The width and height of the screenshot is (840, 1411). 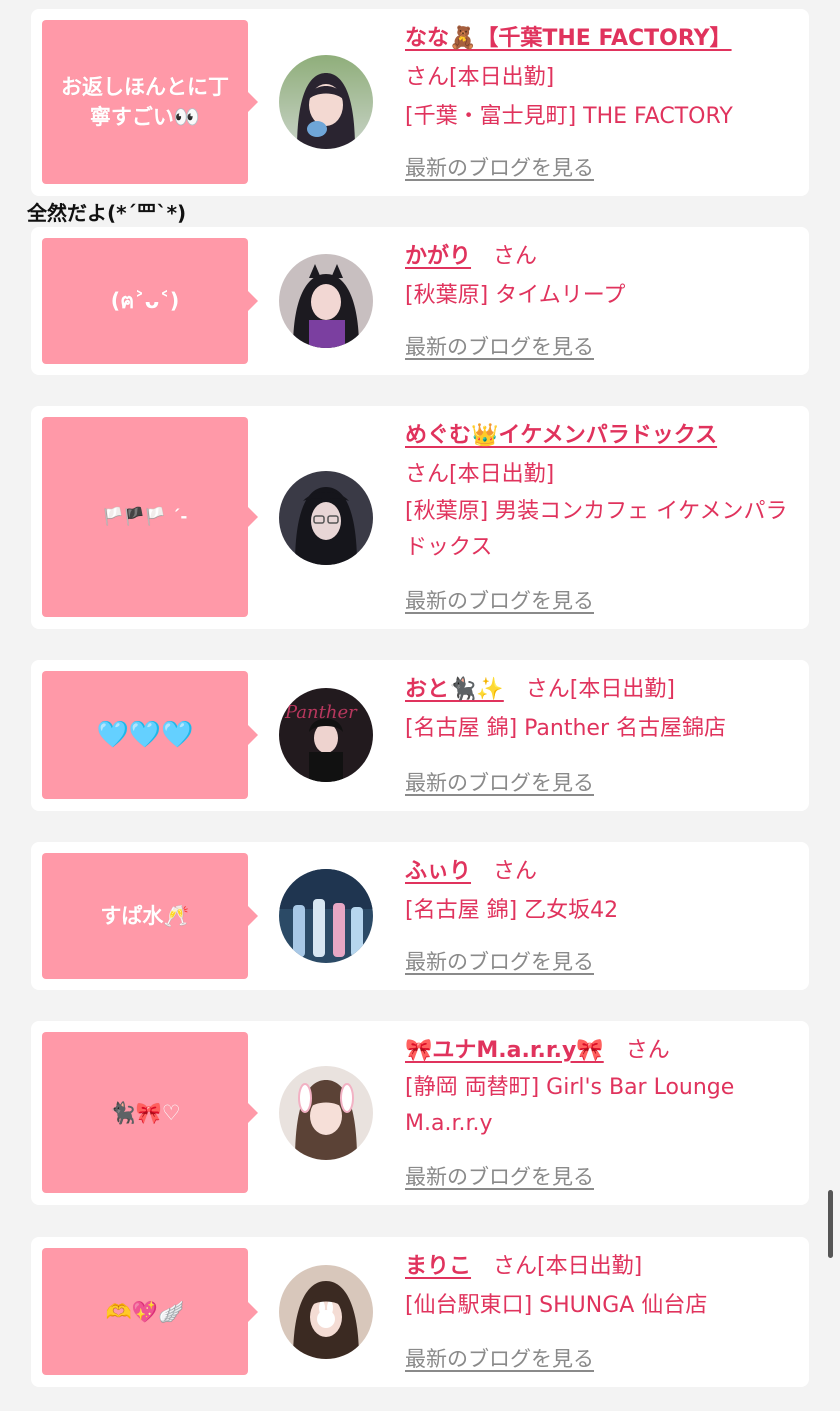 I want to click on user-info: おと🐈‍⬛✨ さん[本日出勤] [名古屋 錦] Panther 名古屋錦店, so click(x=601, y=709).